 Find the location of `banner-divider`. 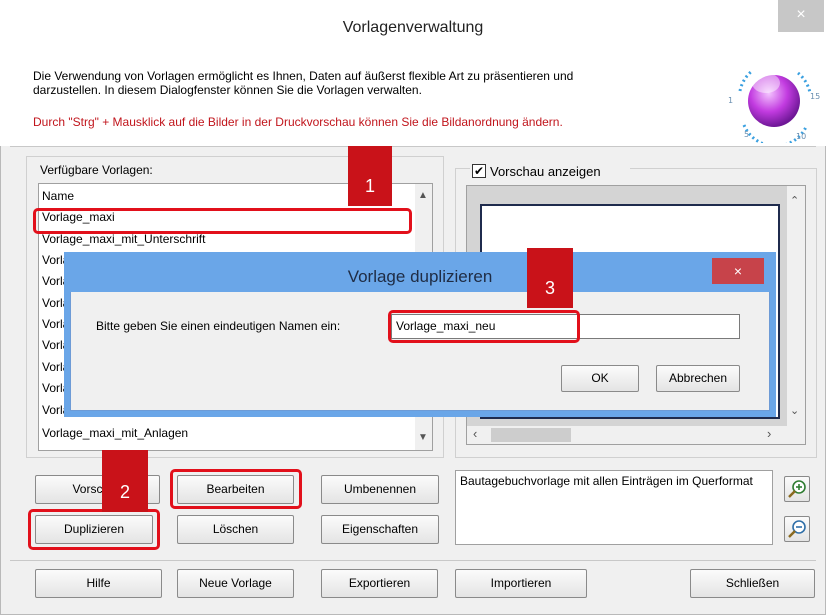

banner-divider is located at coordinates (413, 146).